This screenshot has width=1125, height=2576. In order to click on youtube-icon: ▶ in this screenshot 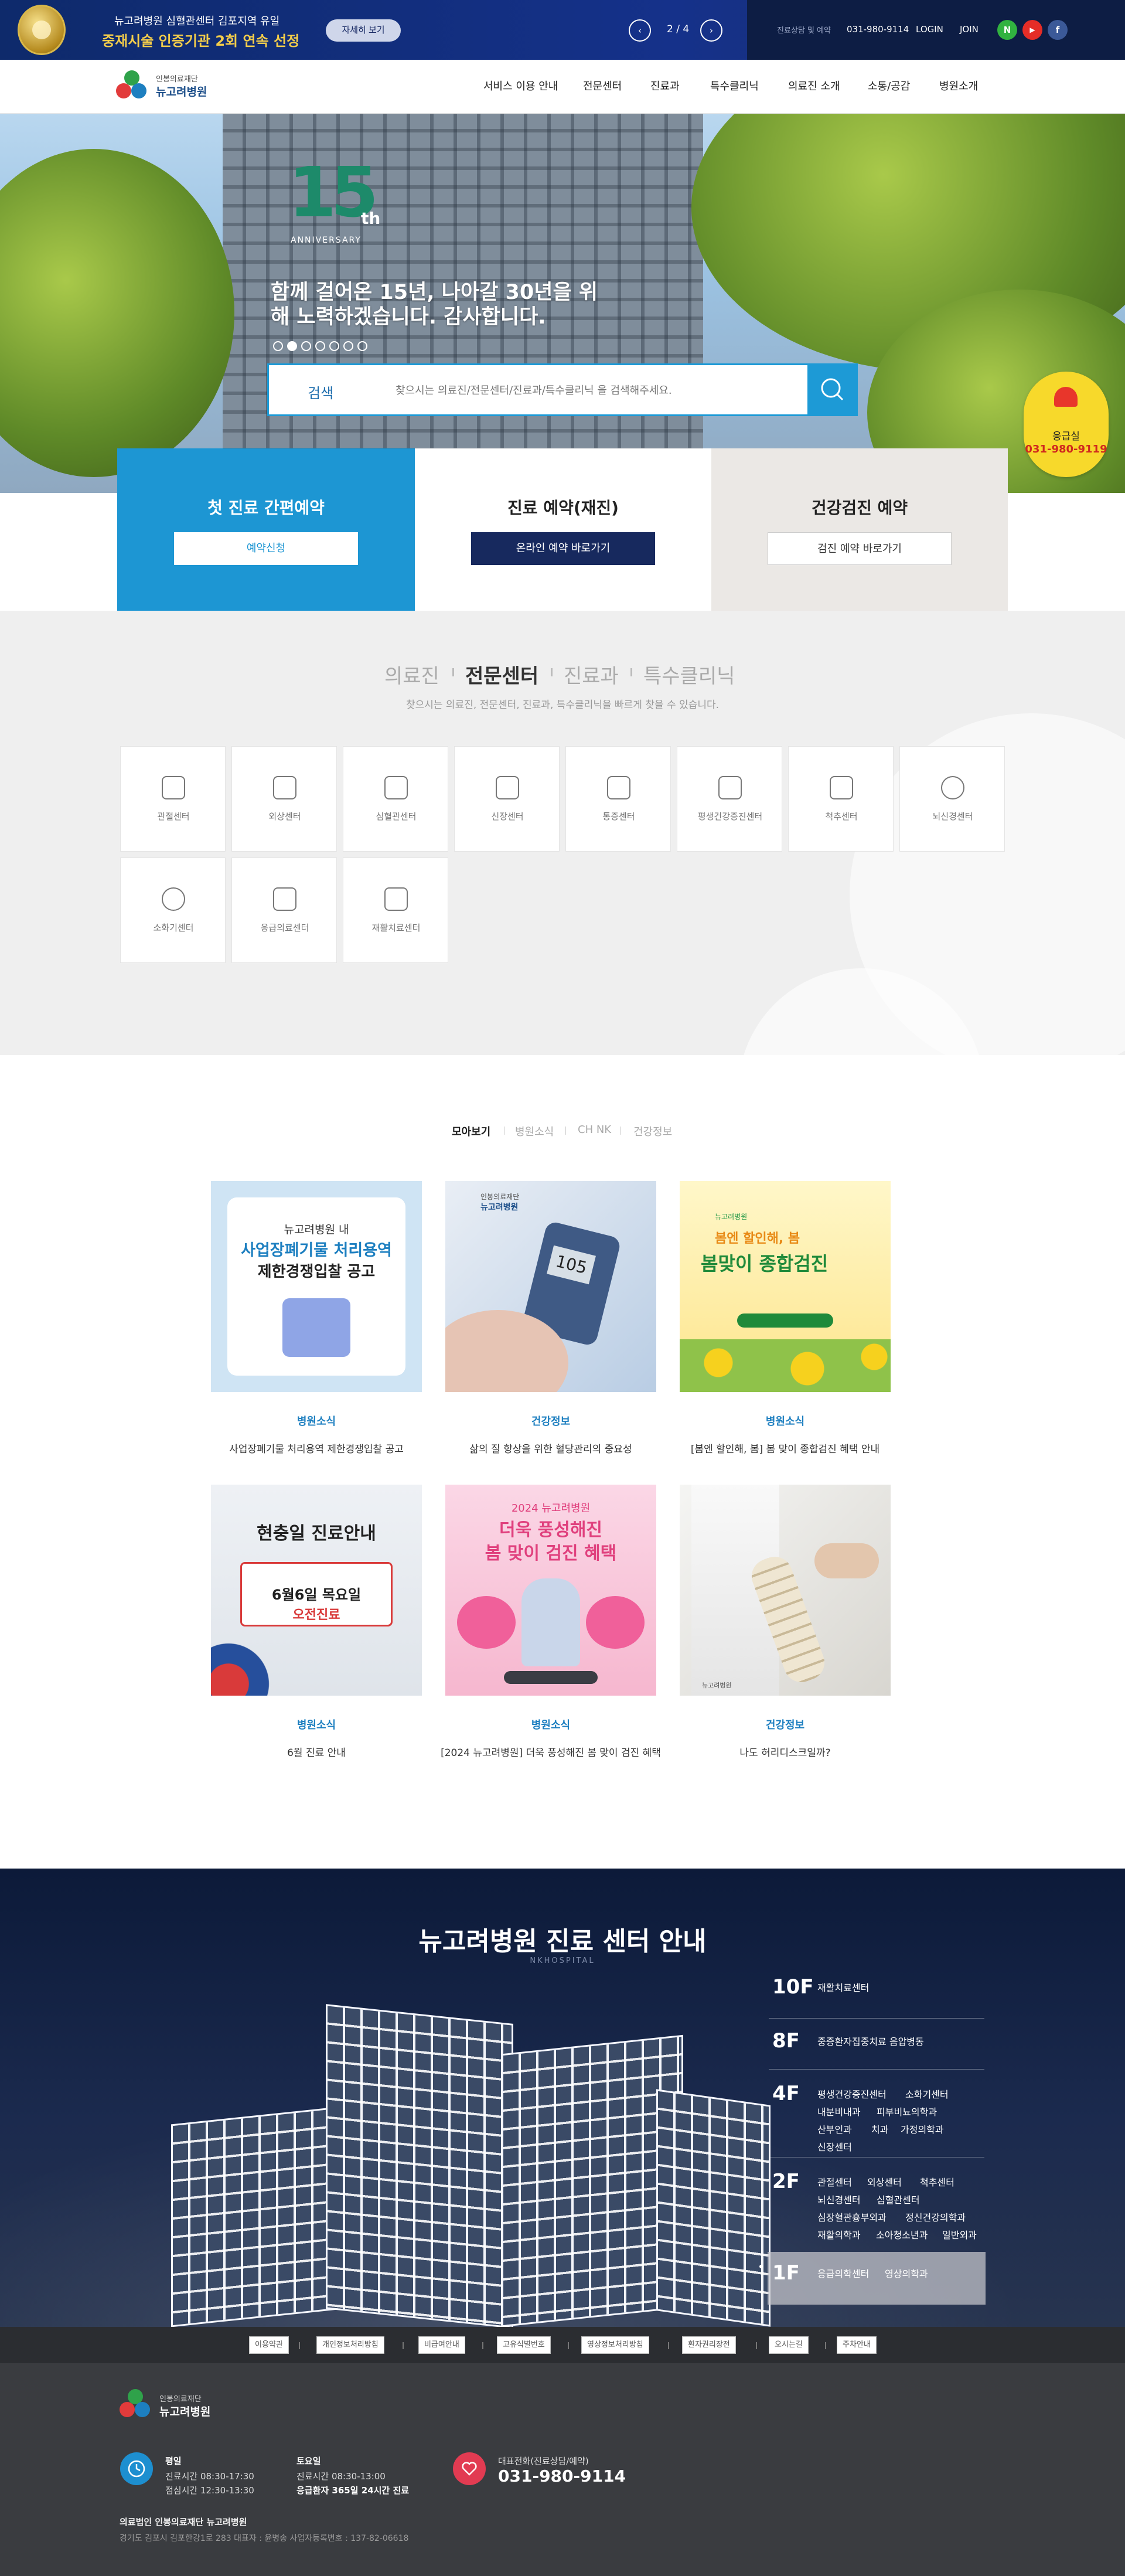, I will do `click(1032, 30)`.